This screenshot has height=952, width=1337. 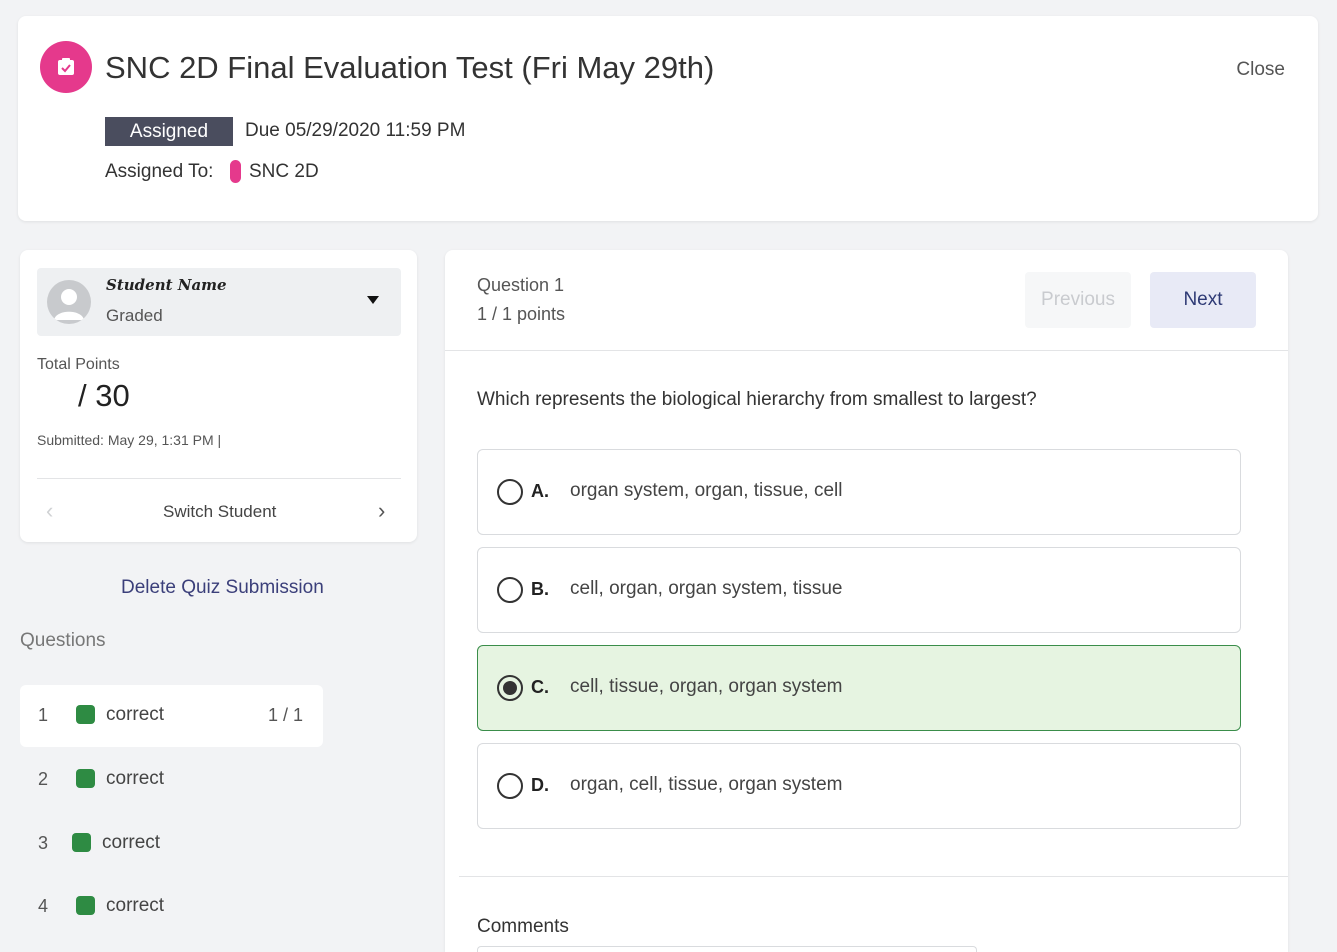 I want to click on chevron-down-icon, so click(x=373, y=300).